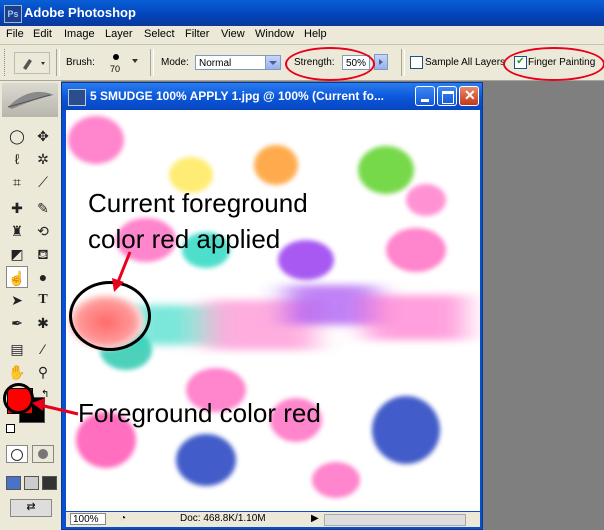 The image size is (604, 530). What do you see at coordinates (124, 267) in the screenshot?
I see `arrow-to-red-blob` at bounding box center [124, 267].